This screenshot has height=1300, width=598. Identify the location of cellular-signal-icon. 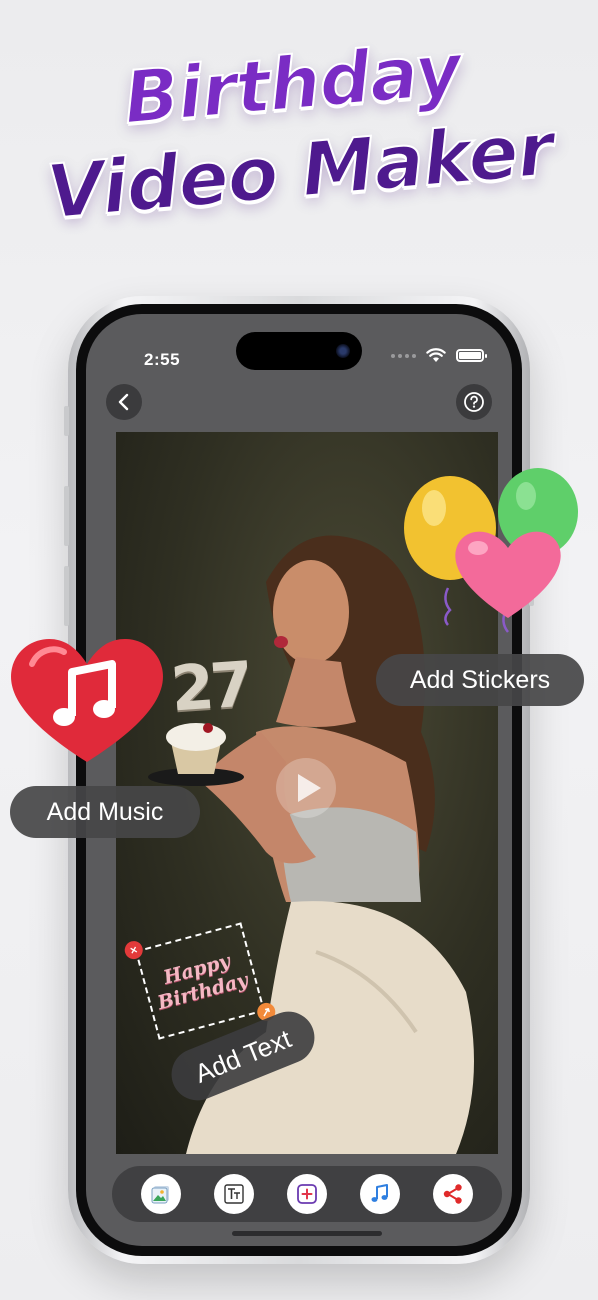
(403, 355).